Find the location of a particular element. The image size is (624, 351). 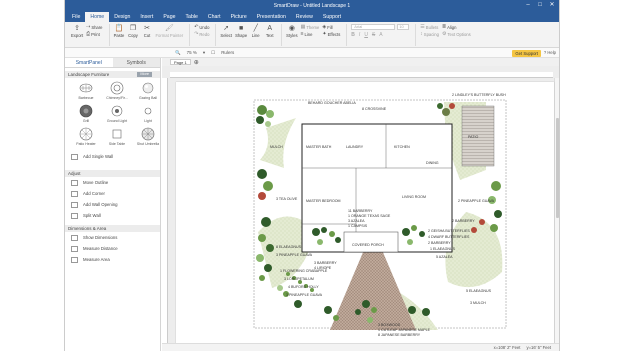

front-walkway is located at coordinates (373, 290).